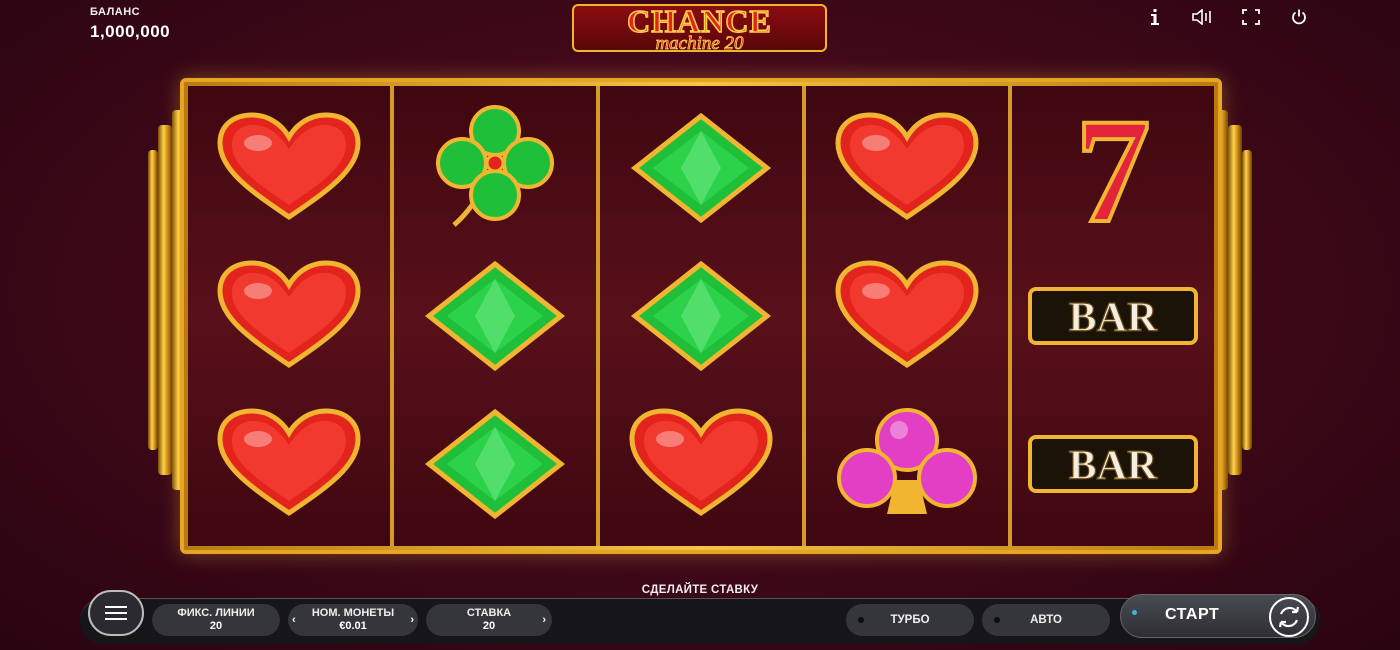 The height and width of the screenshot is (650, 1400). What do you see at coordinates (353, 626) in the screenshot?
I see `coin-value: €0.01` at bounding box center [353, 626].